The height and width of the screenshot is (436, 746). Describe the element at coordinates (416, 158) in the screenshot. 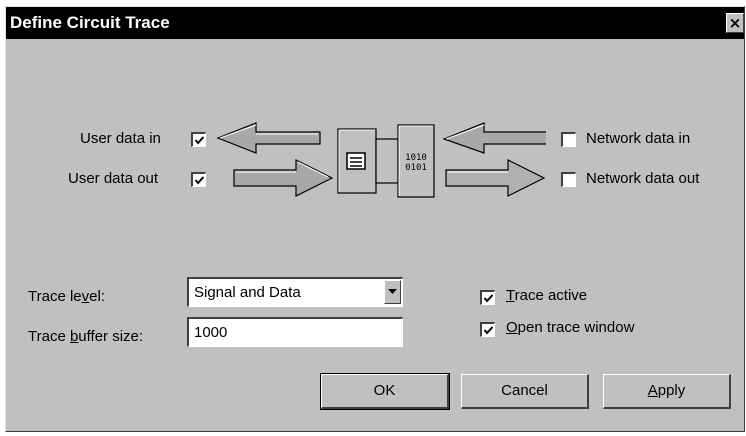

I see `svg-text: 1010` at that location.